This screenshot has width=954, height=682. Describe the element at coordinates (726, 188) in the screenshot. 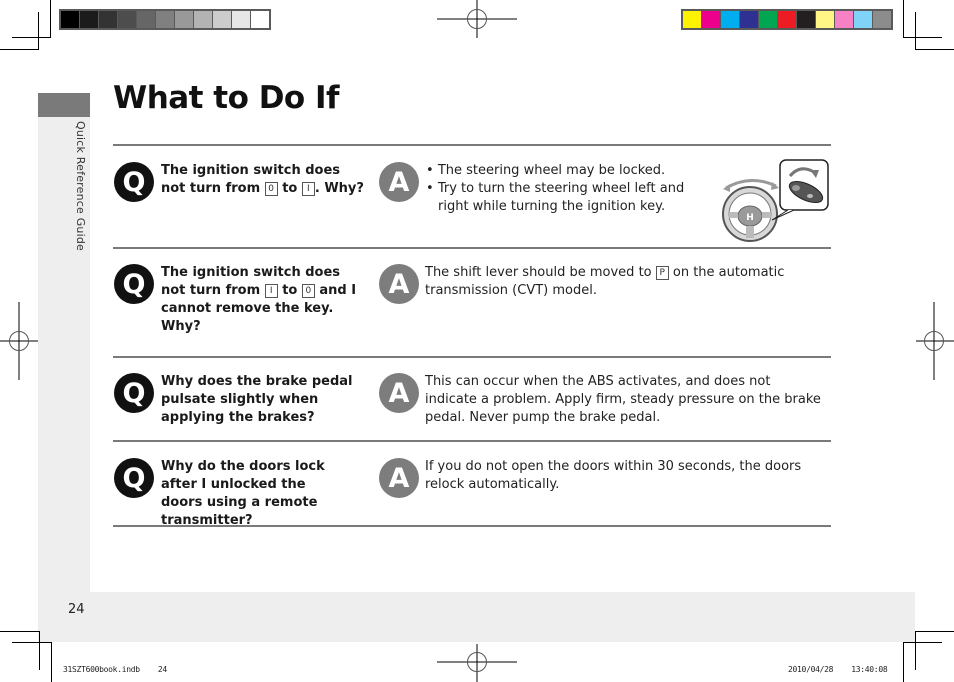

I see `left-arrow-icon` at that location.